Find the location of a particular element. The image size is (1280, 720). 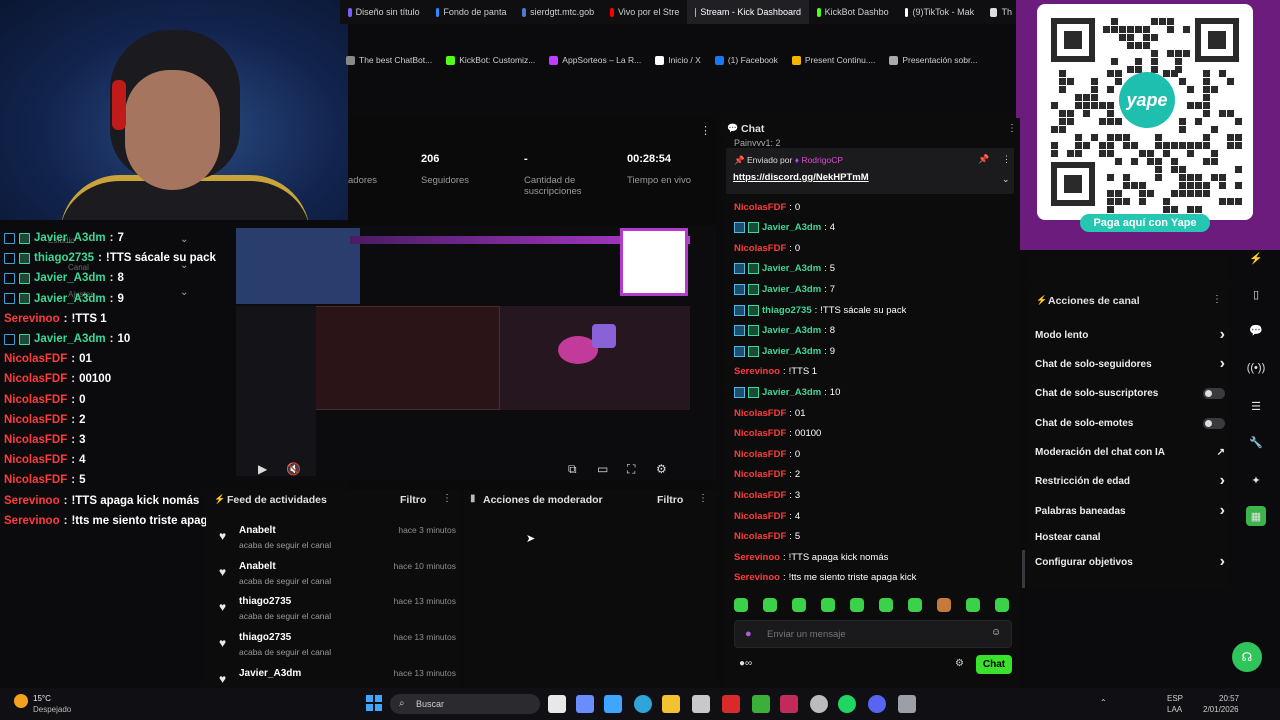

settings-gear-icon: ⚙ is located at coordinates (661, 469).